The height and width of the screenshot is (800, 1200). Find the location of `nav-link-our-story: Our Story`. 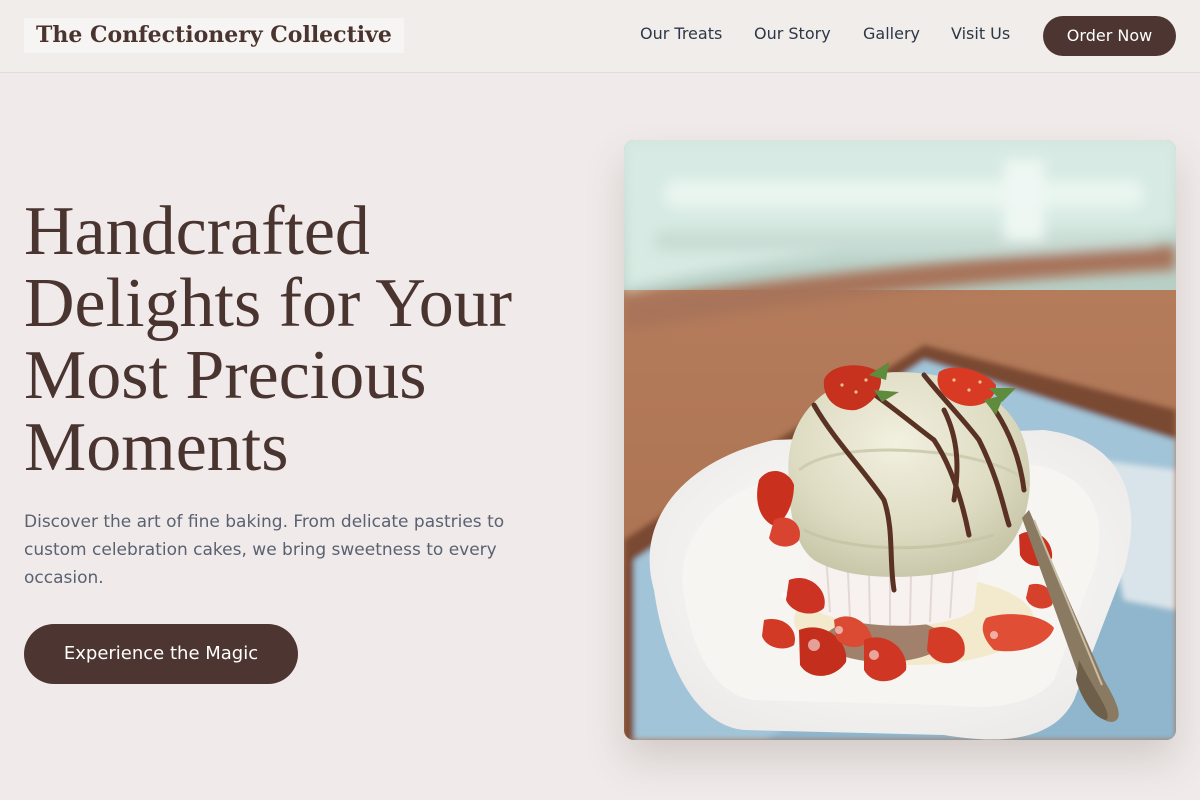

nav-link-our-story: Our Story is located at coordinates (792, 34).